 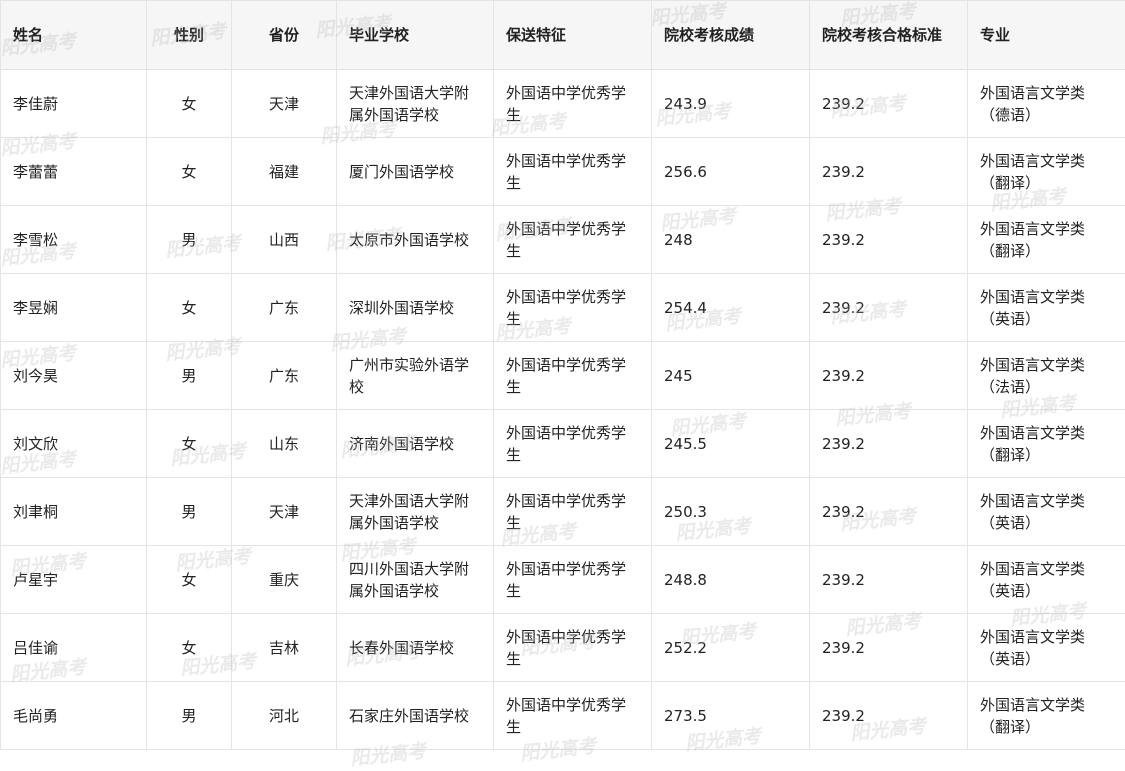 What do you see at coordinates (74, 172) in the screenshot?
I see `cell-name: 李蕾蕾` at bounding box center [74, 172].